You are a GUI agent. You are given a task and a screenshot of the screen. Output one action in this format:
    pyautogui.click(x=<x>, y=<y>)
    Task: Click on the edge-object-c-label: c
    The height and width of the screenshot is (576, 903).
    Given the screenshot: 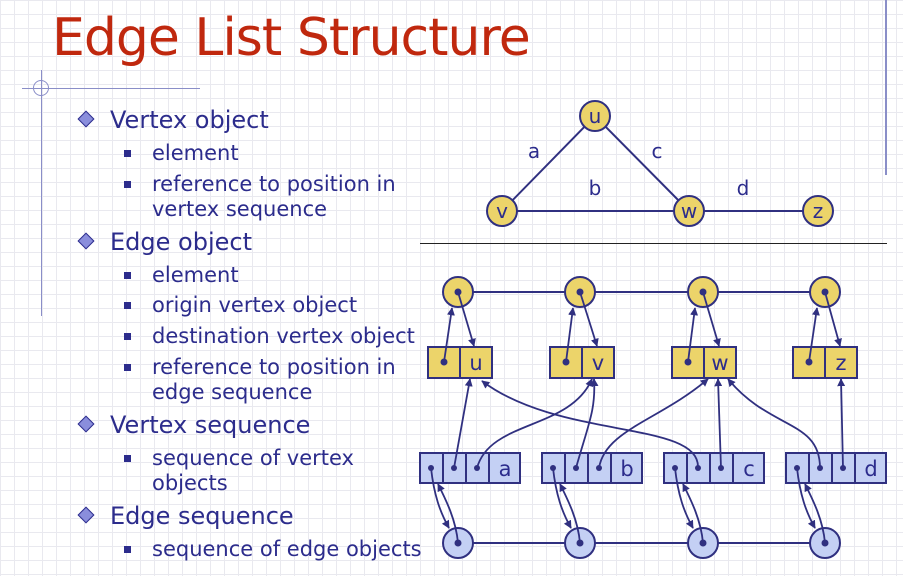 What is the action you would take?
    pyautogui.click(x=749, y=469)
    